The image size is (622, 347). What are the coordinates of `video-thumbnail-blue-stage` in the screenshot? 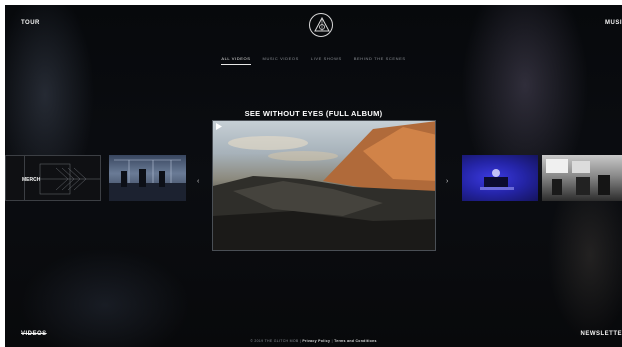 It's located at (500, 178).